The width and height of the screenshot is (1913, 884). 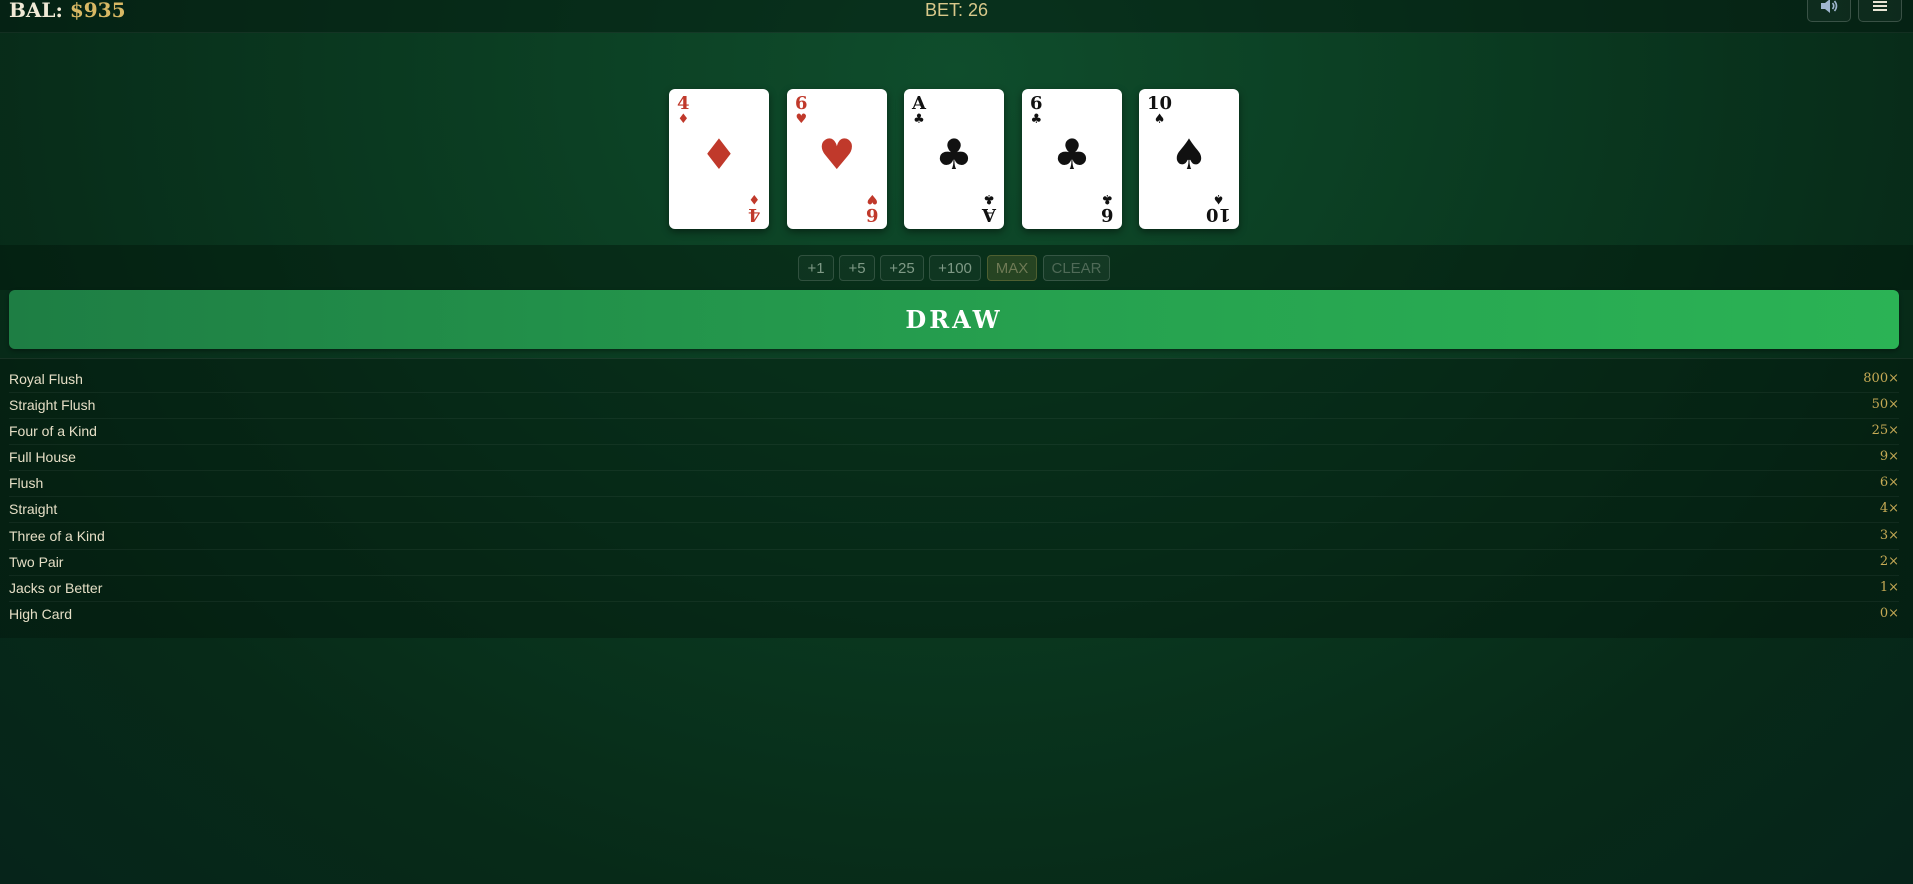 What do you see at coordinates (36, 562) in the screenshot?
I see `paytable-hand-name: Two Pair` at bounding box center [36, 562].